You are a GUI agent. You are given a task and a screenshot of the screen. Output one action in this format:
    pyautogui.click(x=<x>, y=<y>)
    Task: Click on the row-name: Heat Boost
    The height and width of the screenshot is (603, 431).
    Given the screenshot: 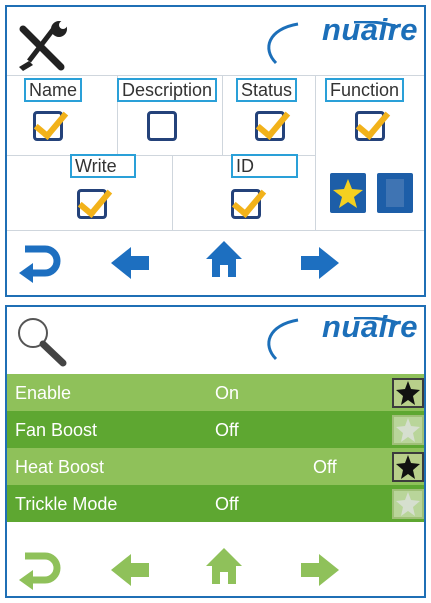 What is the action you would take?
    pyautogui.click(x=60, y=467)
    